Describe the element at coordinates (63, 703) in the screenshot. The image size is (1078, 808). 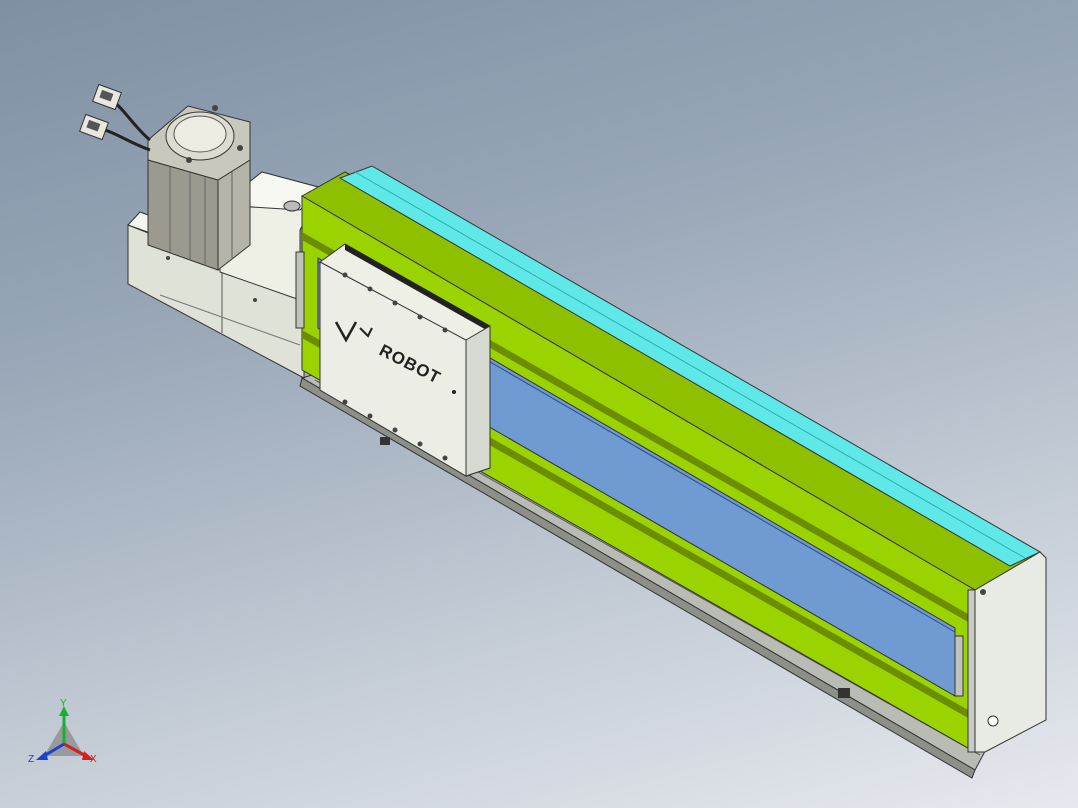
I see `y-axis-label: Y` at that location.